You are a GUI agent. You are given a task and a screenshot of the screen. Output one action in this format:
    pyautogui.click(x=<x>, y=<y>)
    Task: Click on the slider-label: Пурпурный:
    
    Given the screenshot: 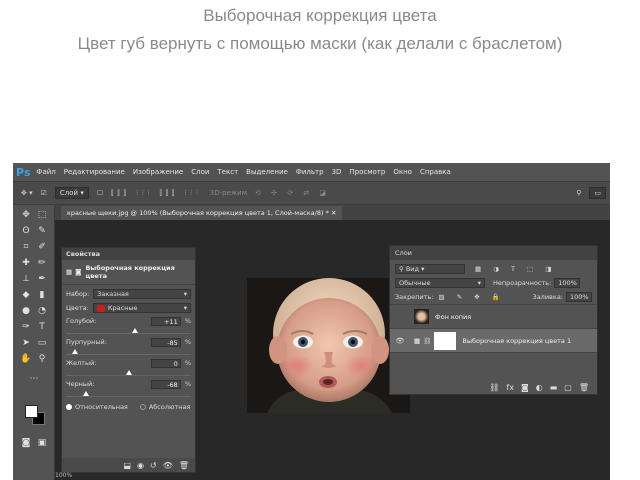 What is the action you would take?
    pyautogui.click(x=86, y=342)
    